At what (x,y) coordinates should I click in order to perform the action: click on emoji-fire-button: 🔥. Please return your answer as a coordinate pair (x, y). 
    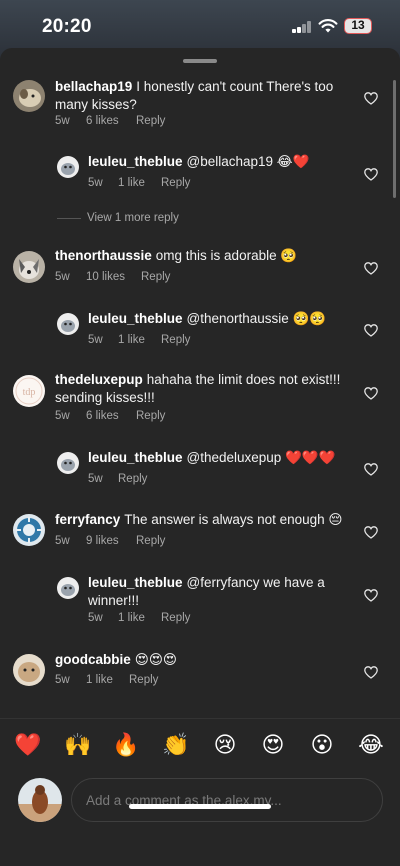
    Looking at the image, I should click on (126, 745).